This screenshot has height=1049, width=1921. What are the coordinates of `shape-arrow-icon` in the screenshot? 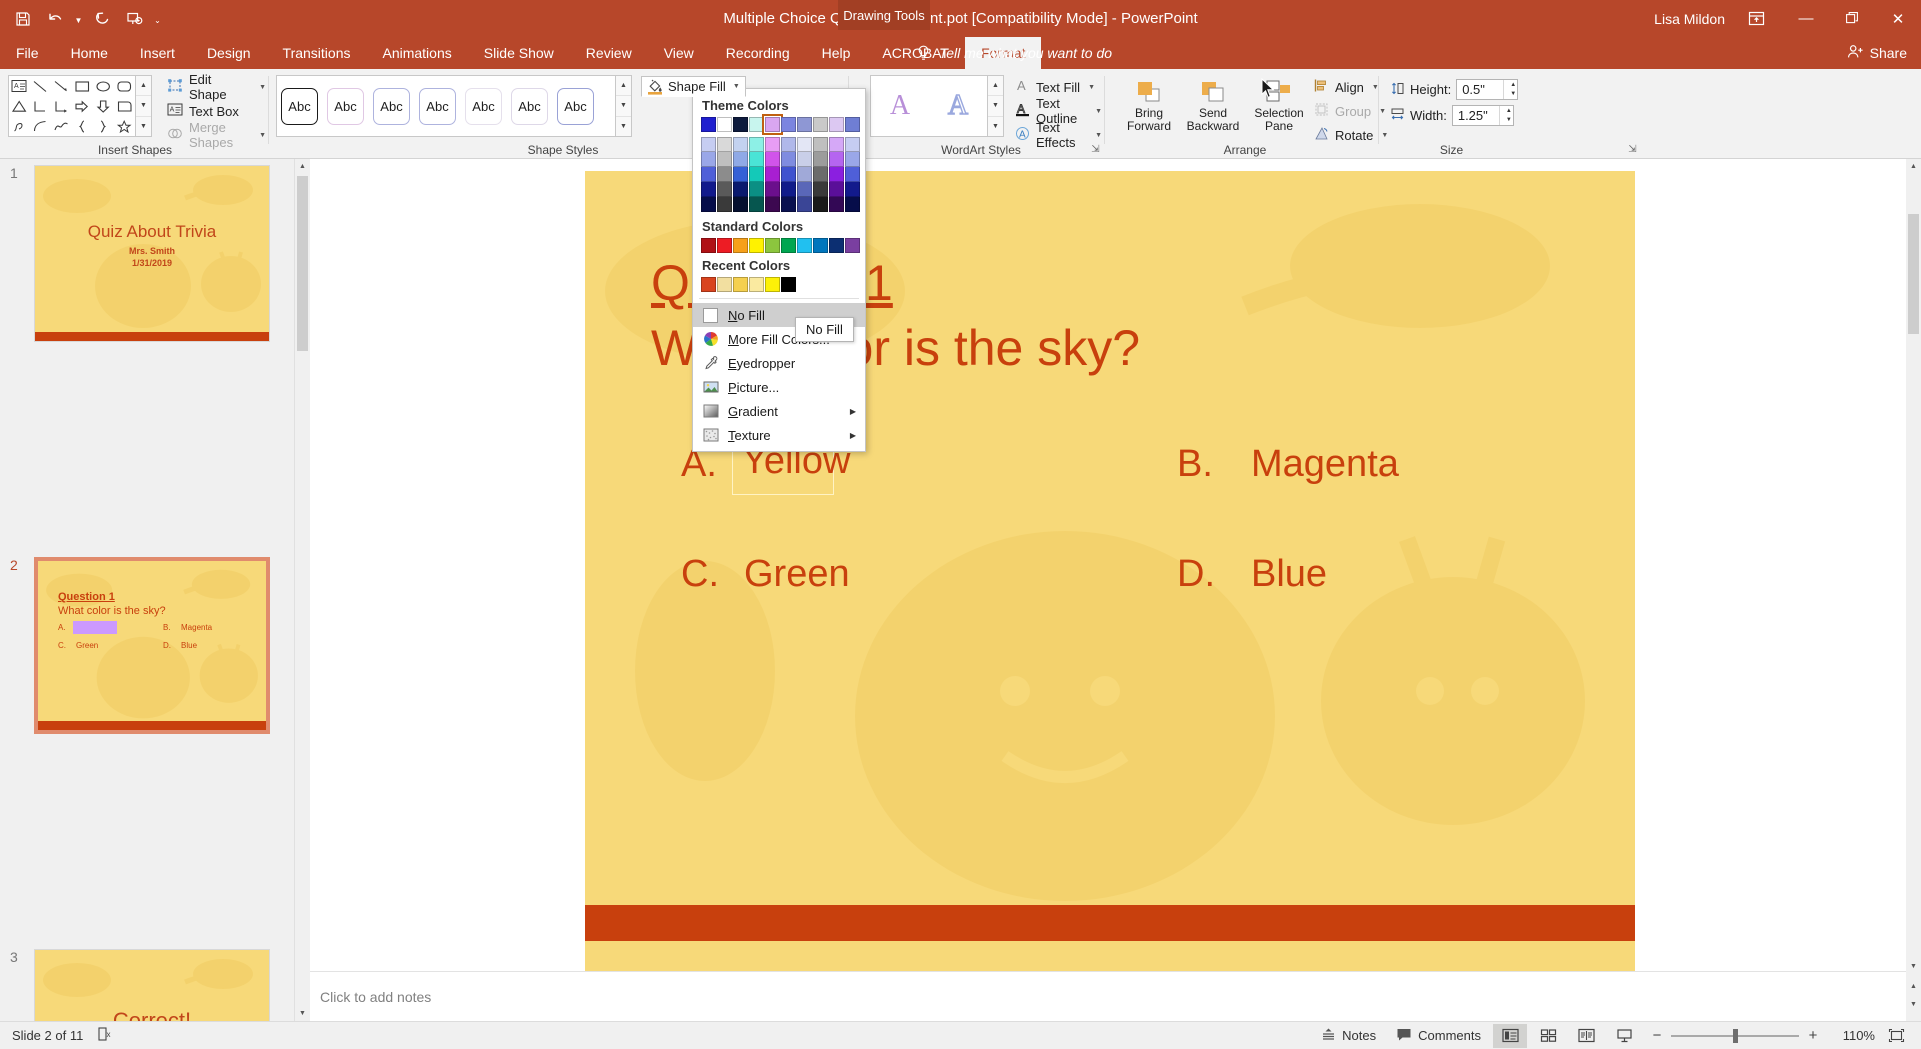 It's located at (61, 86).